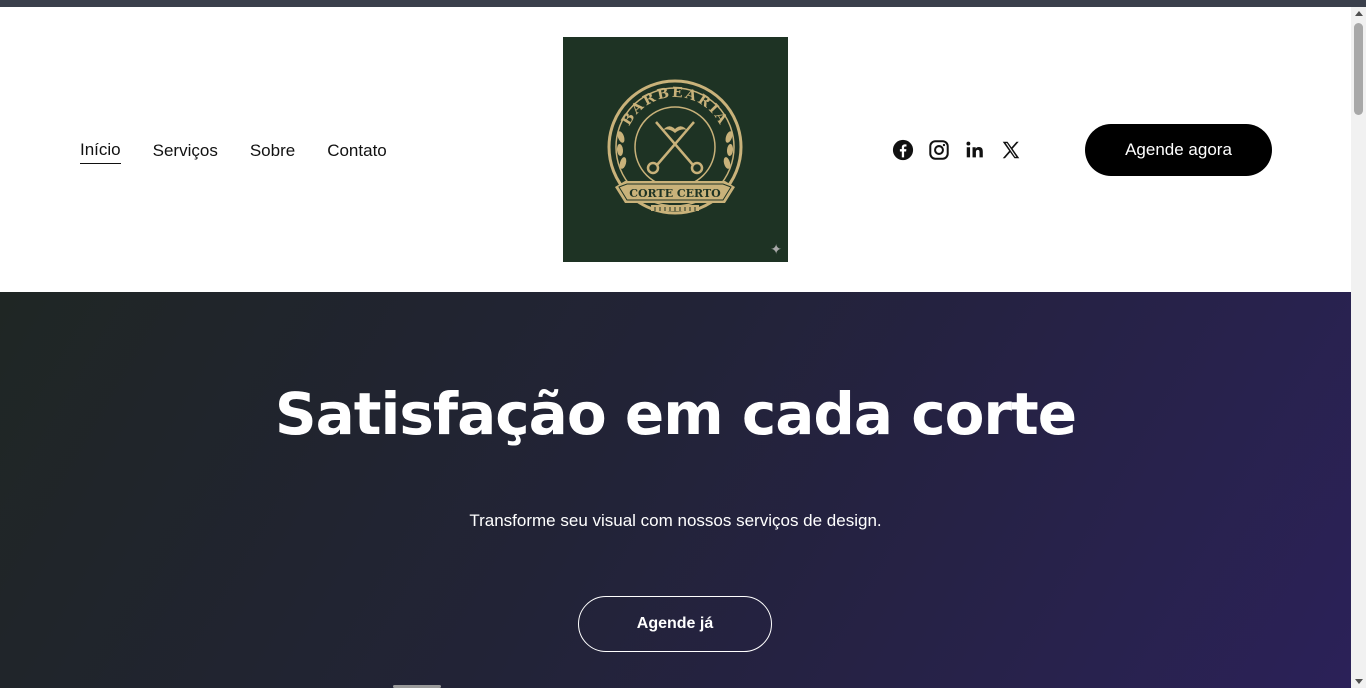  What do you see at coordinates (975, 150) in the screenshot?
I see `linkedin-icon` at bounding box center [975, 150].